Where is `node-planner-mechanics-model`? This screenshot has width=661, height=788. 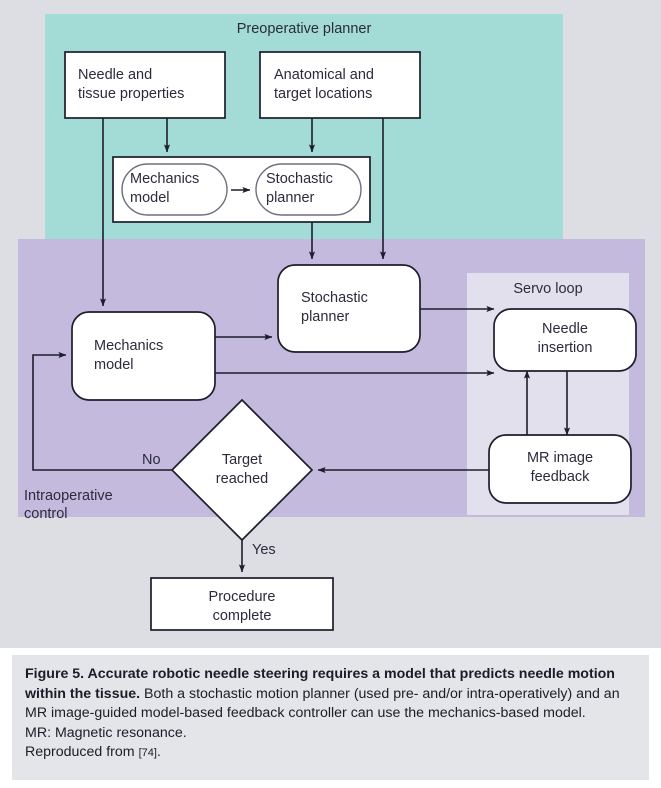 node-planner-mechanics-model is located at coordinates (174, 189).